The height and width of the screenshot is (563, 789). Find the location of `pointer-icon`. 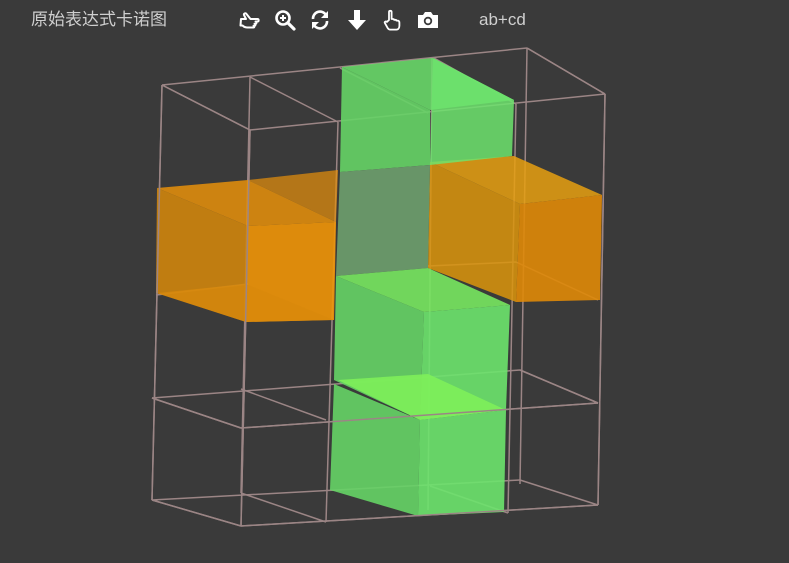

pointer-icon is located at coordinates (250, 20).